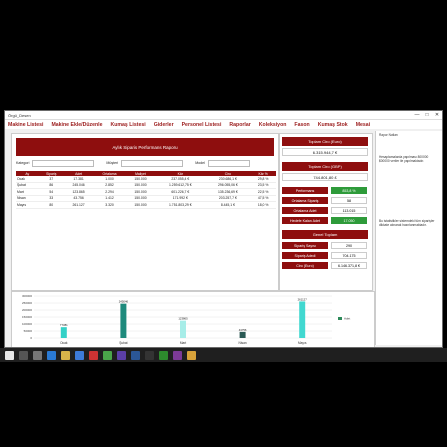 This screenshot has height=447, width=447. Describe the element at coordinates (78, 205) in the screenshot. I see `cell: 261.127` at that location.